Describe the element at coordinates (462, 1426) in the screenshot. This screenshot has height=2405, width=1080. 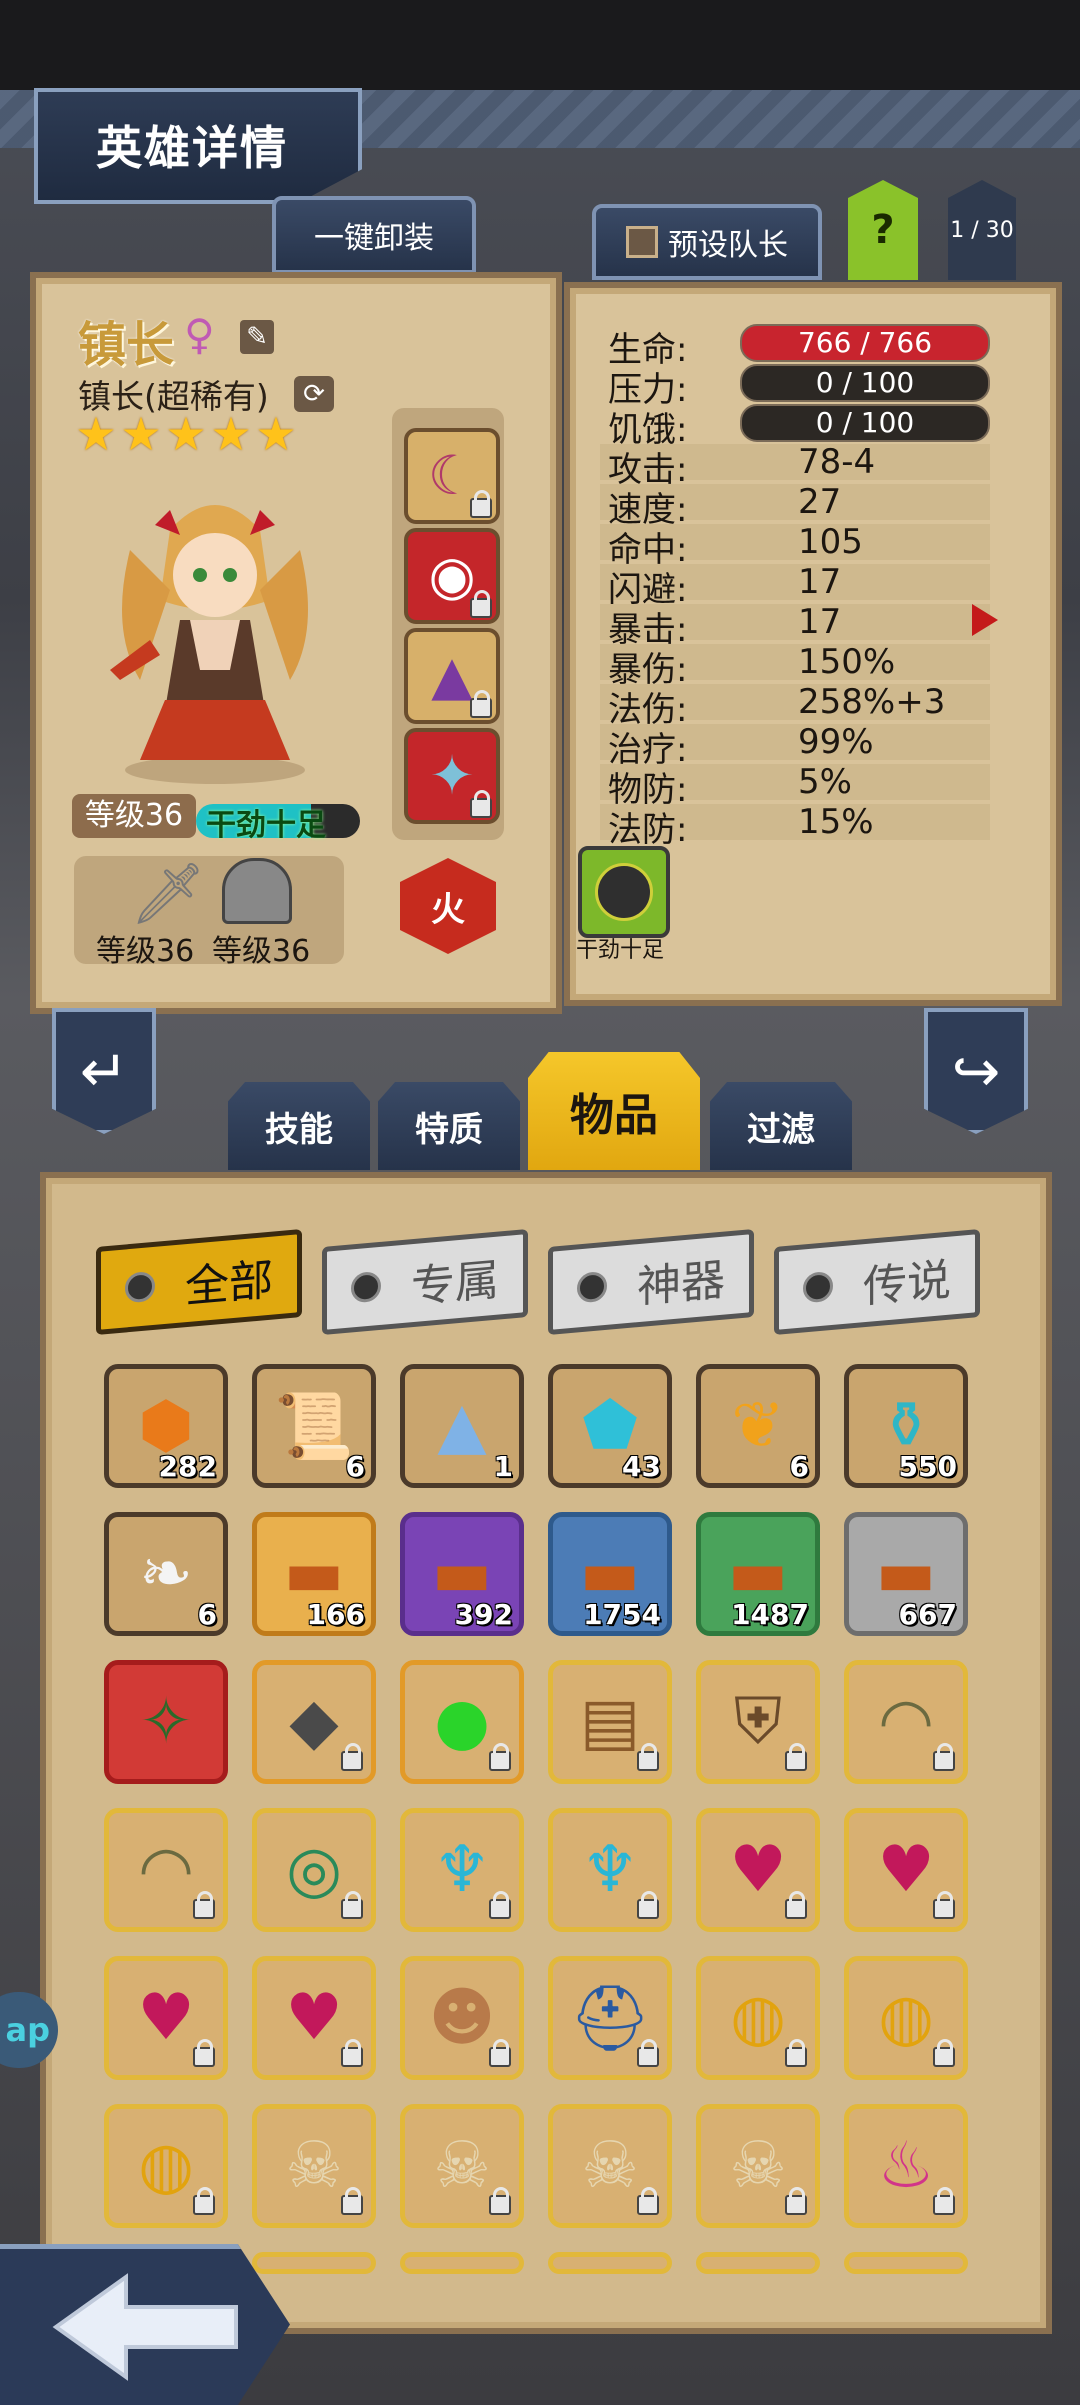
I see `inventory-item: ▲ 1` at that location.